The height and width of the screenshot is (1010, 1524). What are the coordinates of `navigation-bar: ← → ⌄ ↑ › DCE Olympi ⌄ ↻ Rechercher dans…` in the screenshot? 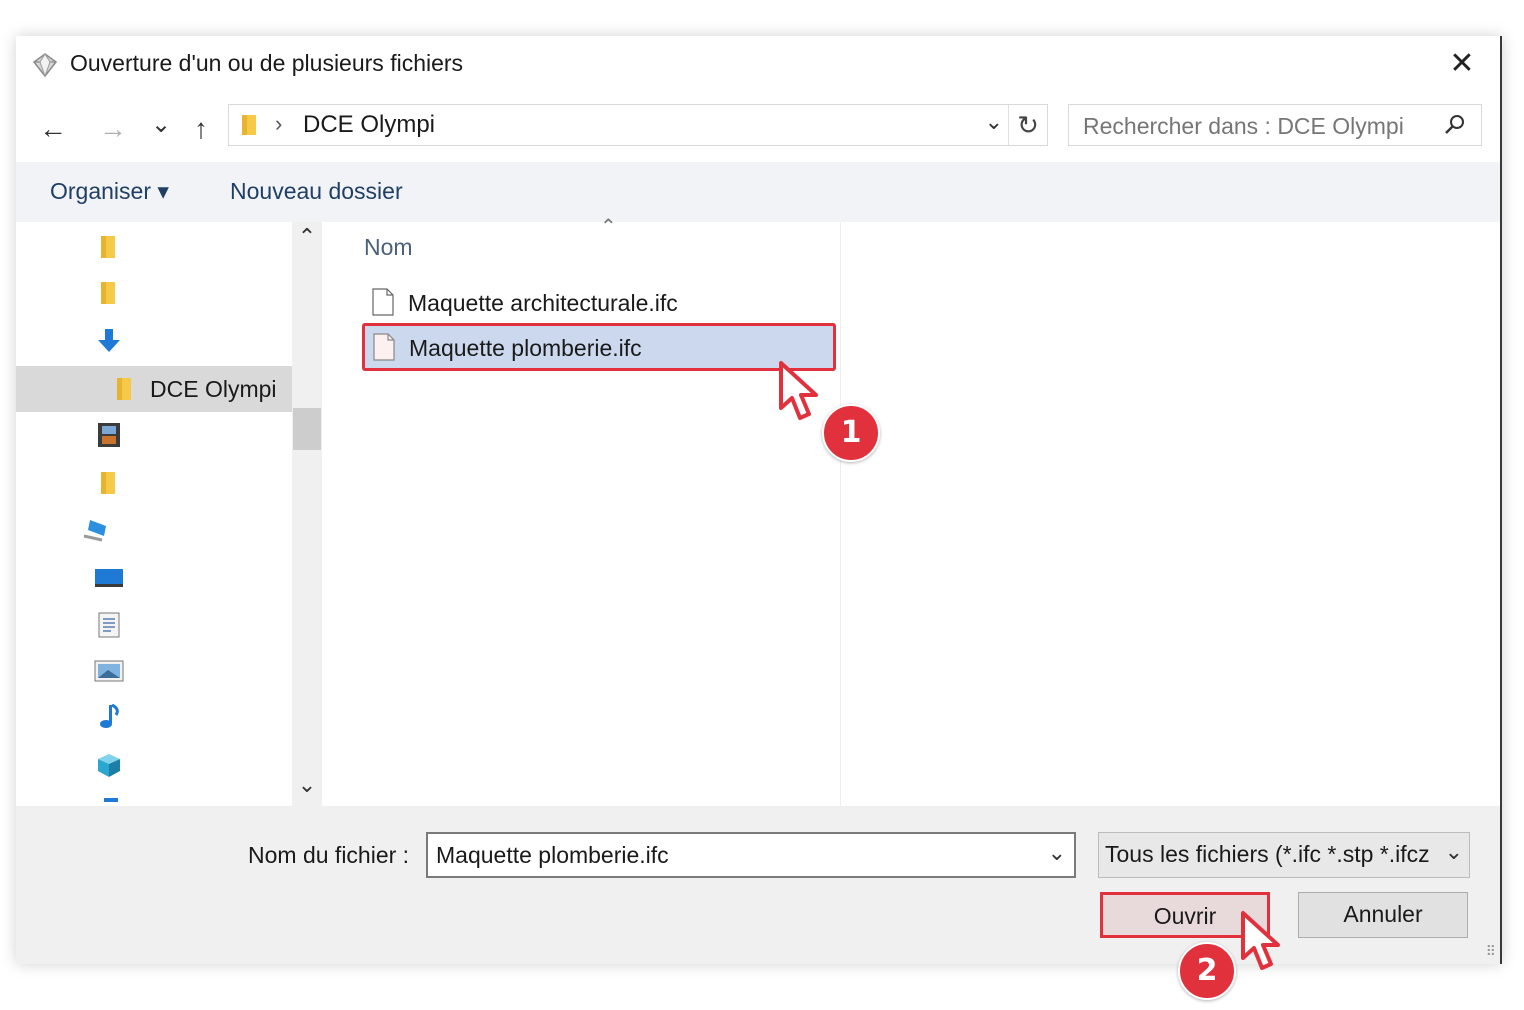 It's located at (758, 127).